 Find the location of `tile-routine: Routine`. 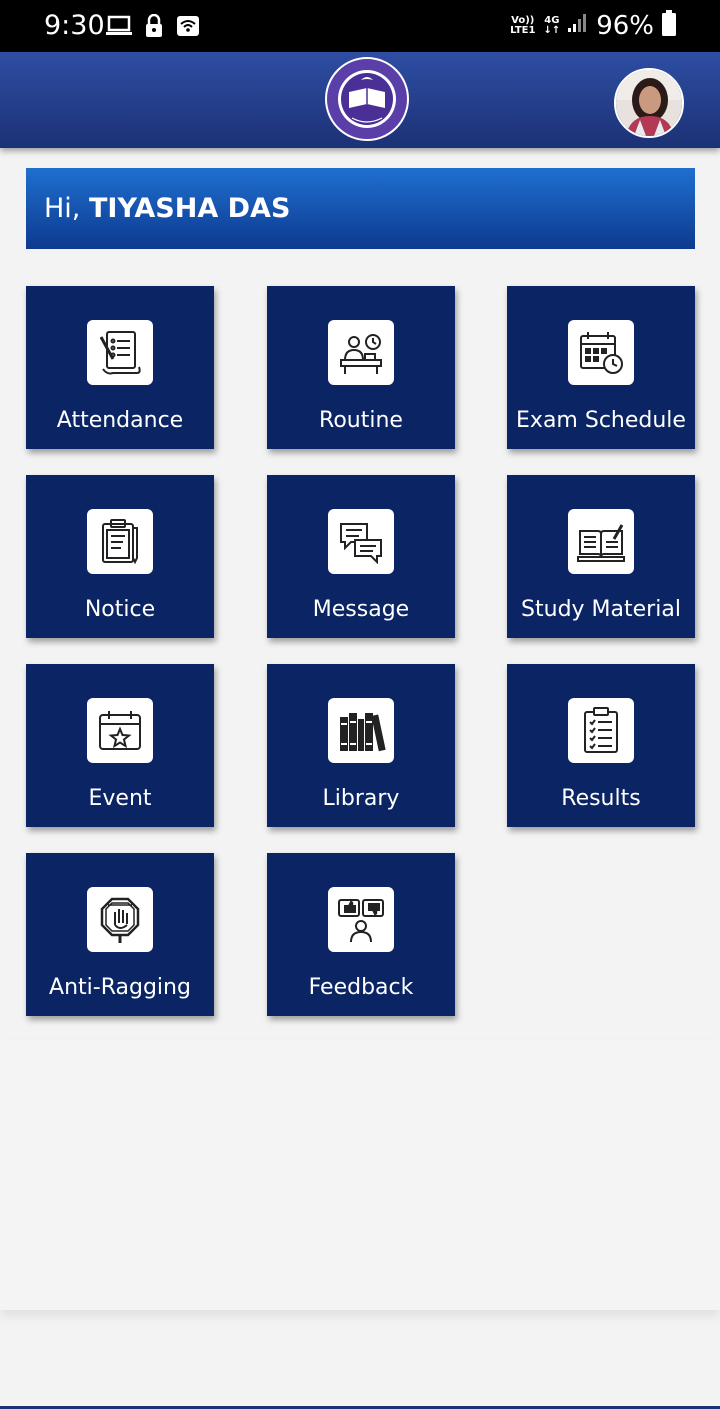

tile-routine: Routine is located at coordinates (361, 367).